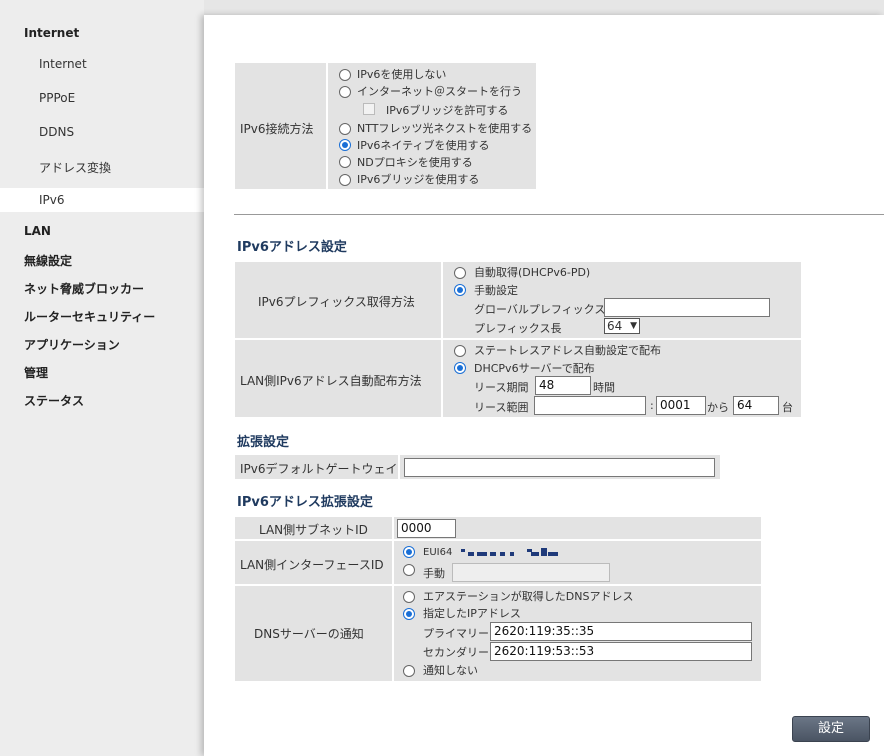  Describe the element at coordinates (56, 132) in the screenshot. I see `sidebar-subitem-ddns: DDNS` at that location.